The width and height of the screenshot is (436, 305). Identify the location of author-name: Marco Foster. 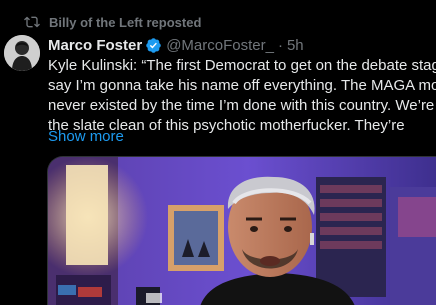
(95, 45).